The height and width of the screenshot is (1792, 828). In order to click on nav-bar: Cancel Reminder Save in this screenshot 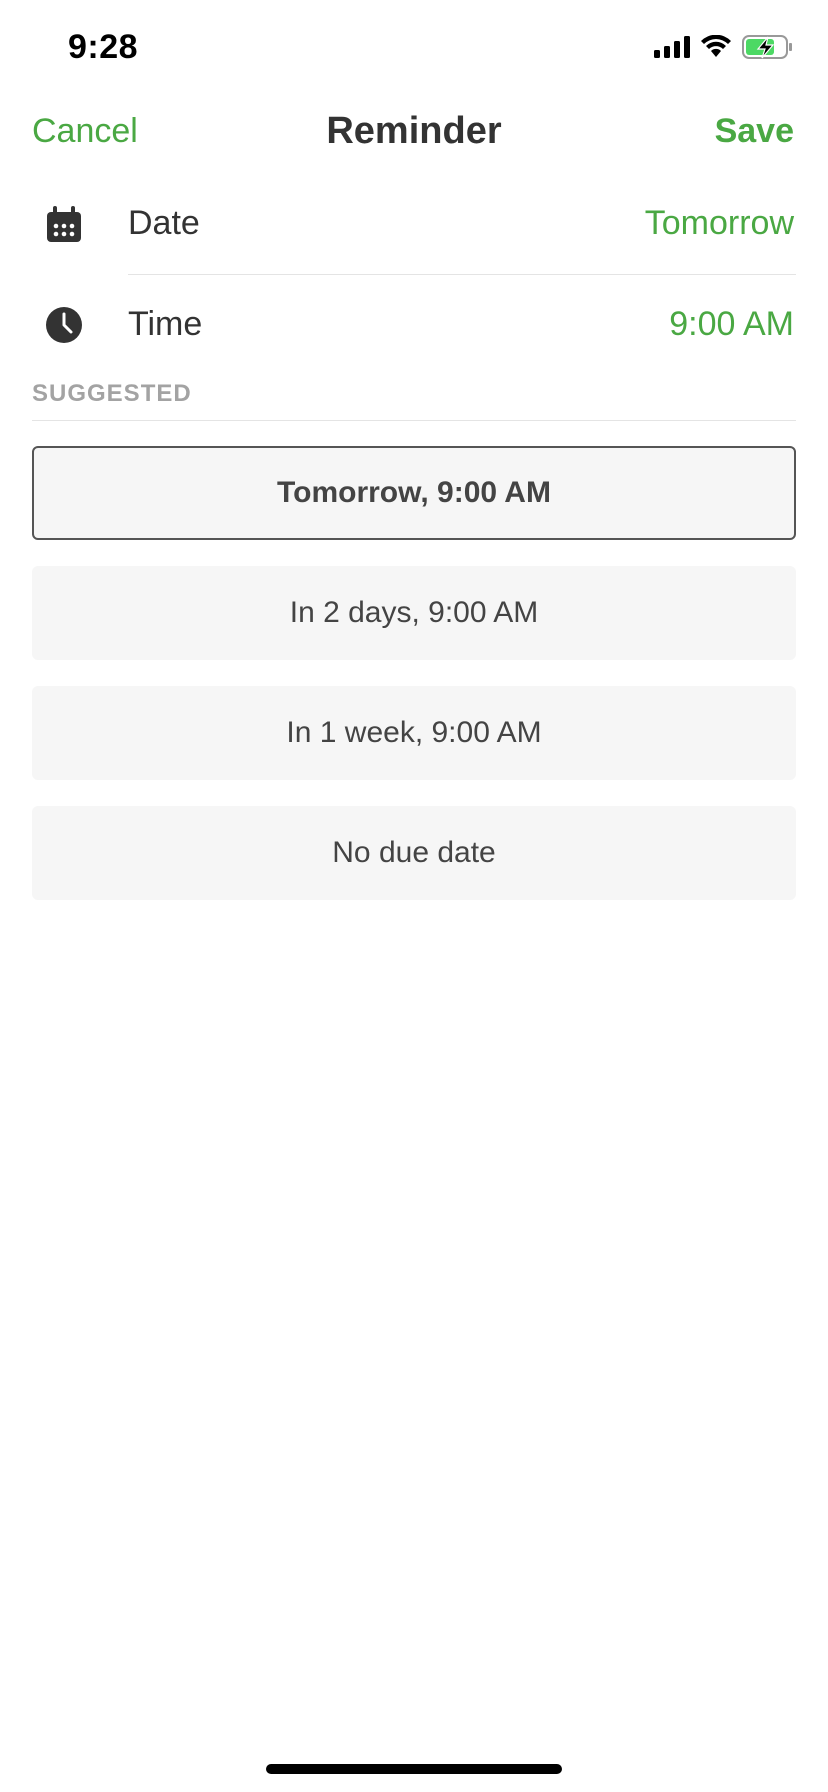, I will do `click(414, 133)`.